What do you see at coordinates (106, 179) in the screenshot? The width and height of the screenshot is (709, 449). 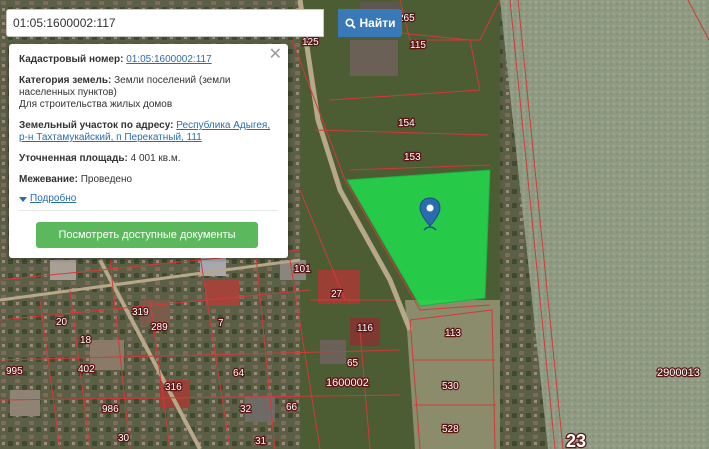 I see `survey-value: Проведено` at bounding box center [106, 179].